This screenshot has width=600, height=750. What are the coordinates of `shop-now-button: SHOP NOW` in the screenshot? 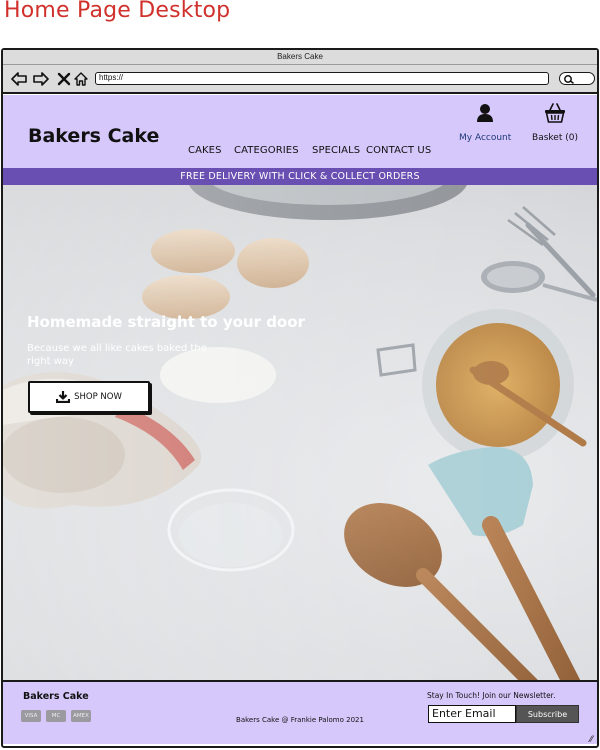 It's located at (89, 397).